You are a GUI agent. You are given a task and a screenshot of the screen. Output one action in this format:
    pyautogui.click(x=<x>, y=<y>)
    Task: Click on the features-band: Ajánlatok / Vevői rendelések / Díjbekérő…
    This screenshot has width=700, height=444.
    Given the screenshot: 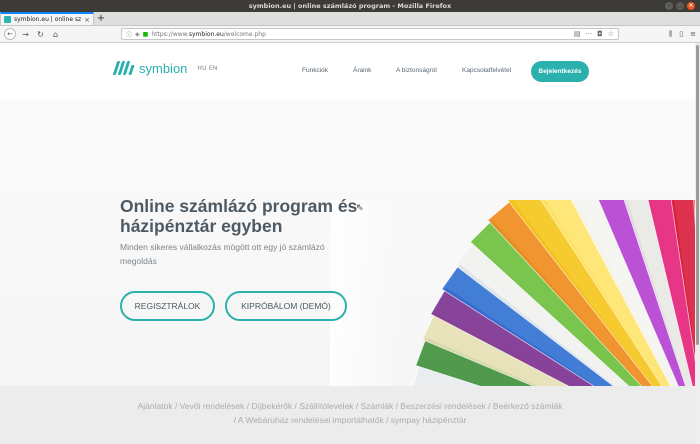 What is the action you would take?
    pyautogui.click(x=350, y=415)
    